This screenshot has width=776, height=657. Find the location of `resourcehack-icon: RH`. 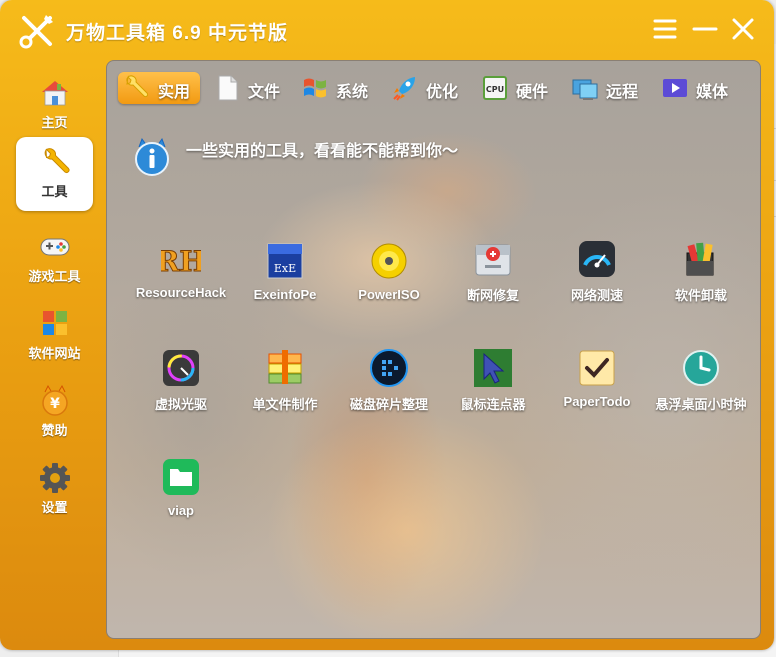

resourcehack-icon: RH is located at coordinates (181, 259).